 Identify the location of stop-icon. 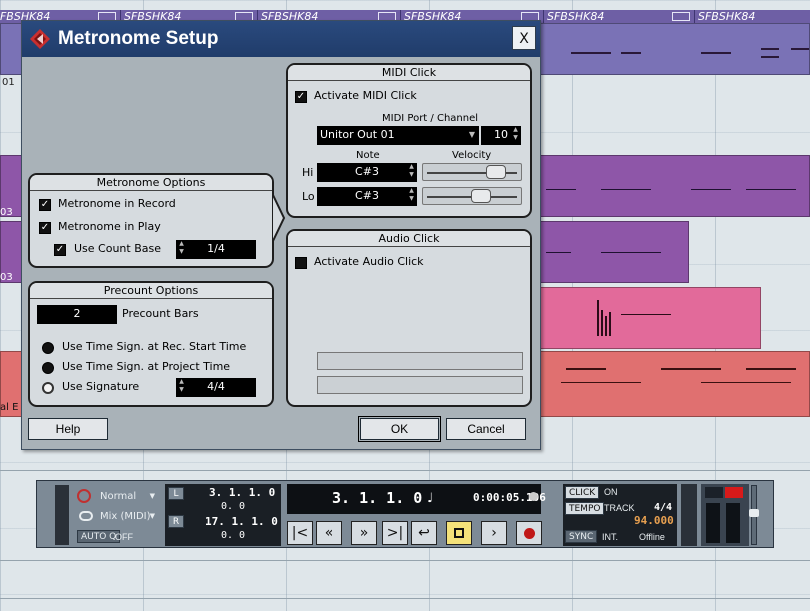
(459, 533).